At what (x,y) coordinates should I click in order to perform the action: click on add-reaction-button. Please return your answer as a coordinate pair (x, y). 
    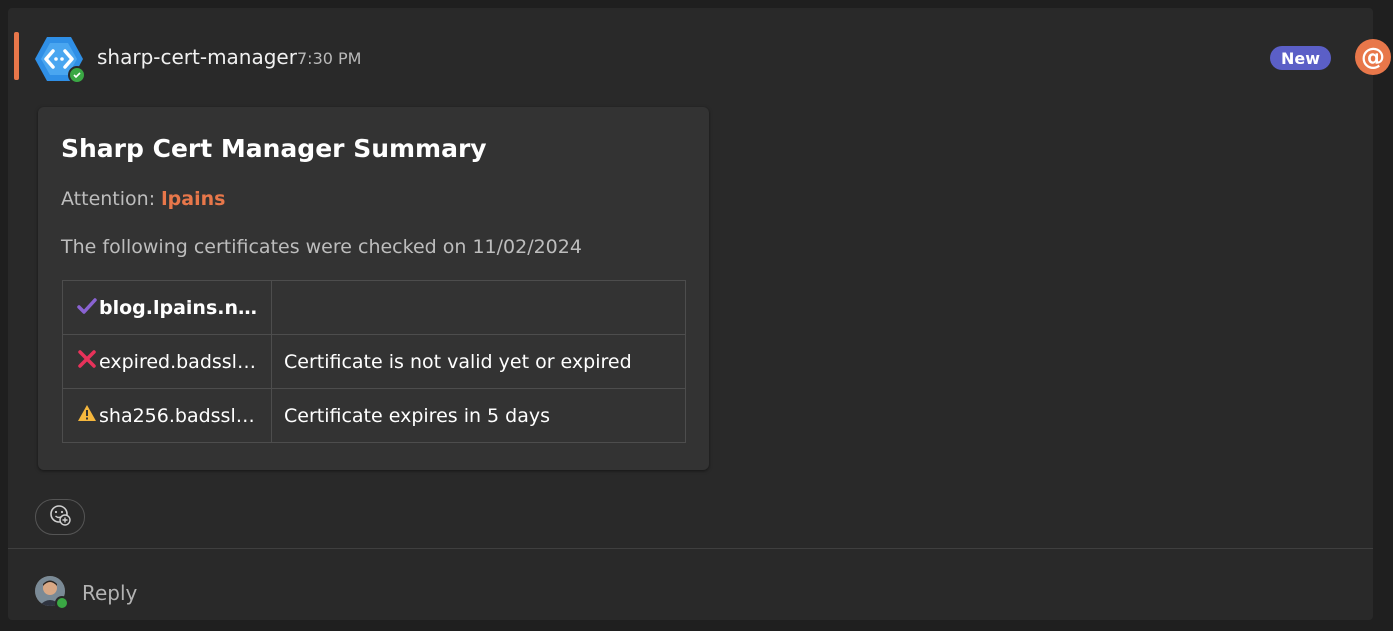
    Looking at the image, I should click on (60, 517).